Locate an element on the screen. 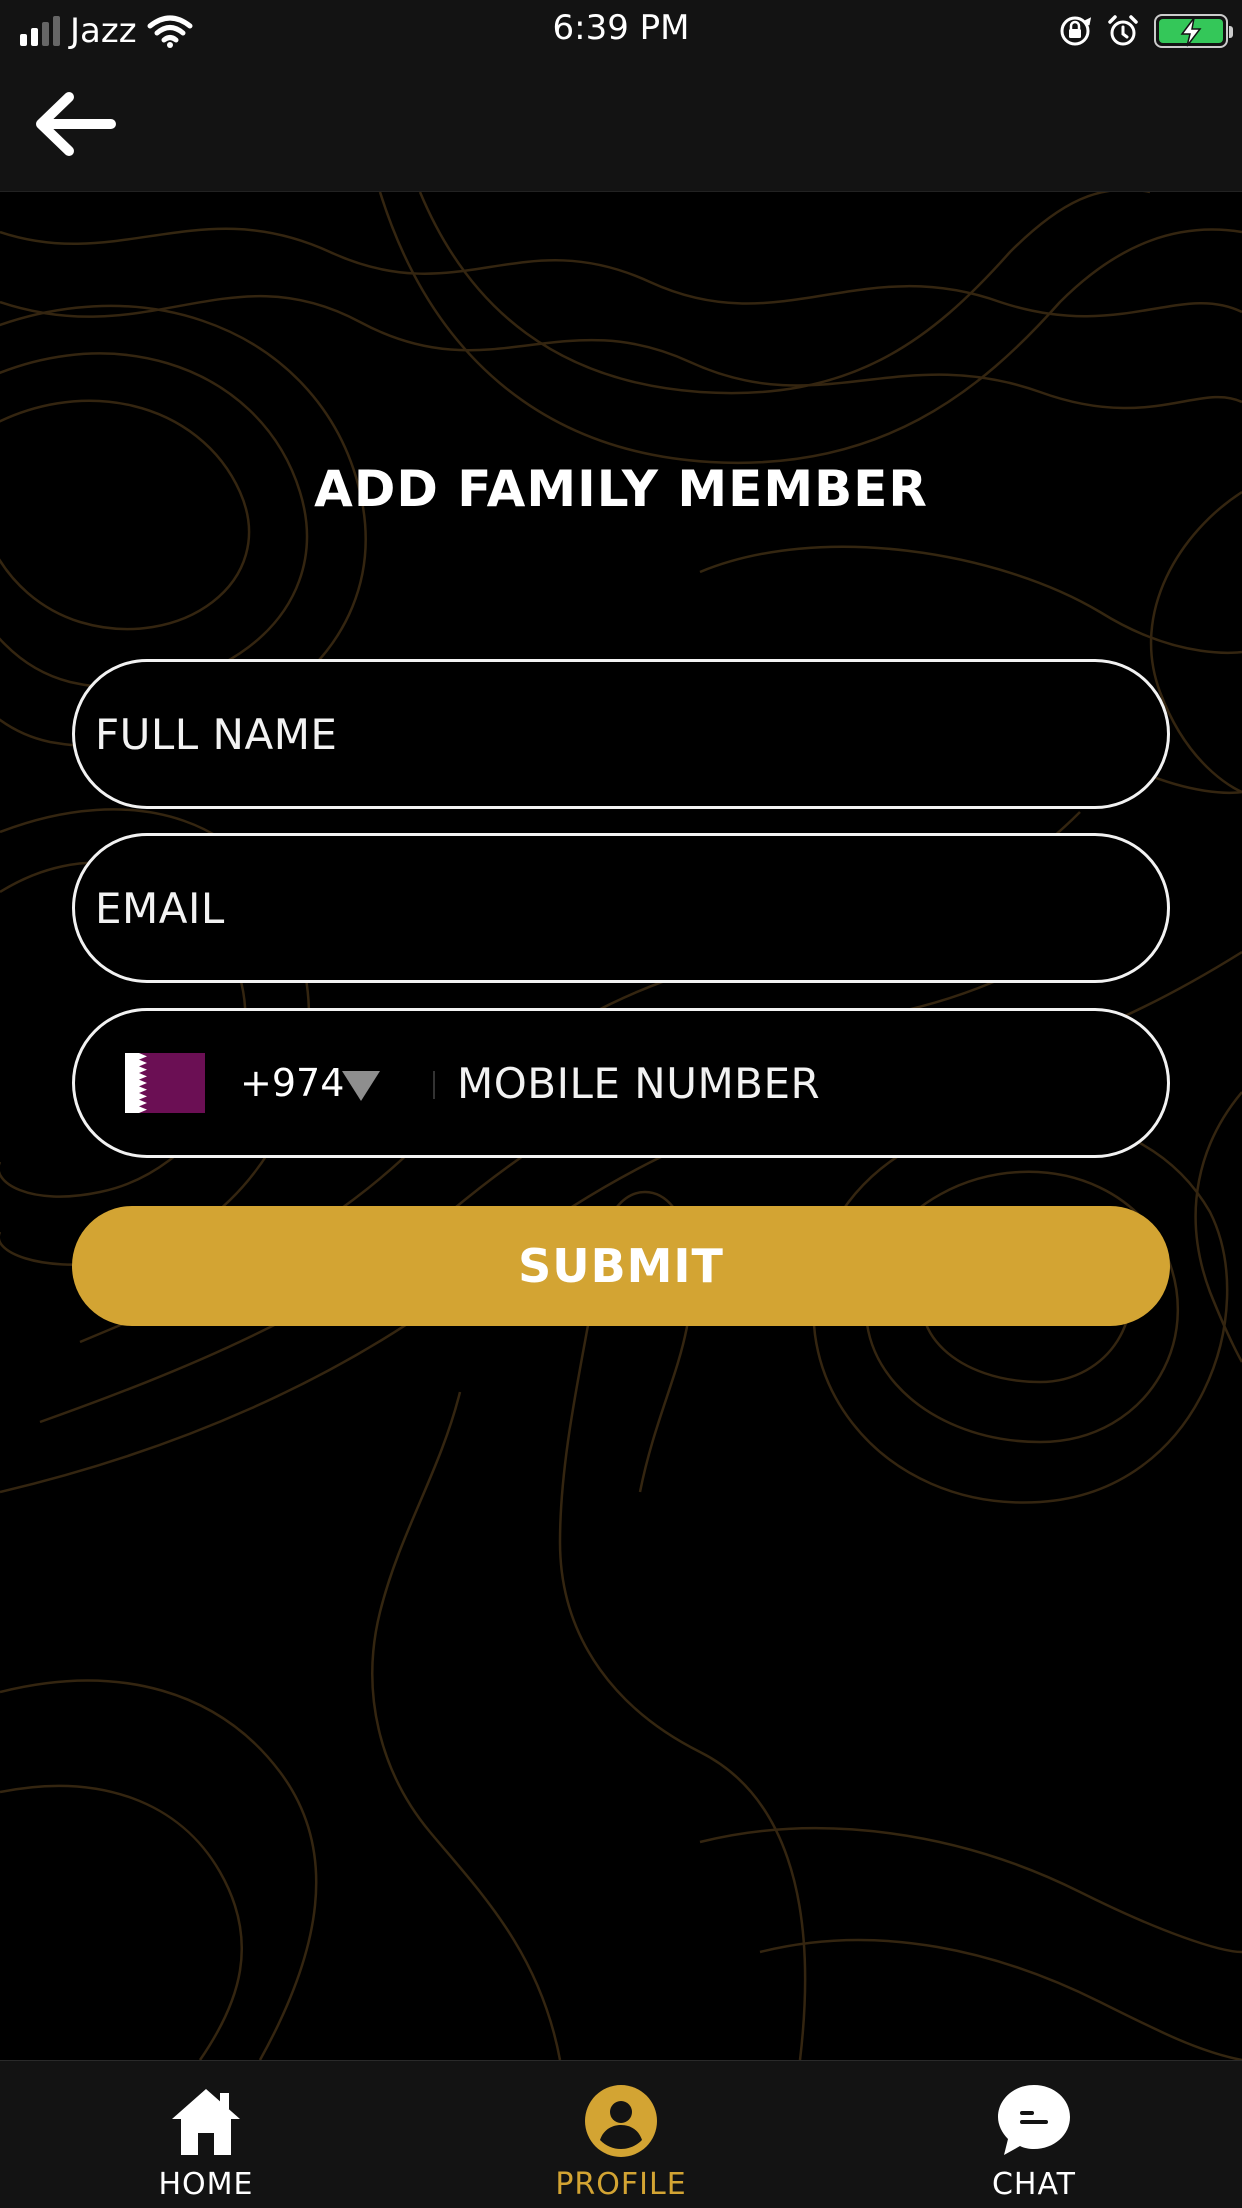  triangle-down-icon is located at coordinates (361, 1086).